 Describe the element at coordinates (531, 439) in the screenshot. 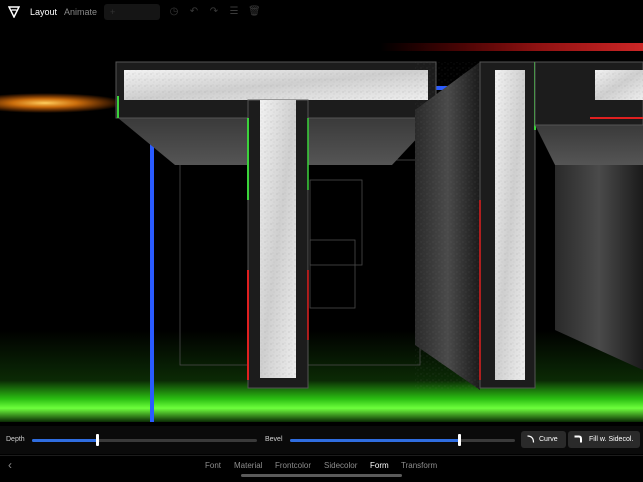

I see `curve-icon` at that location.